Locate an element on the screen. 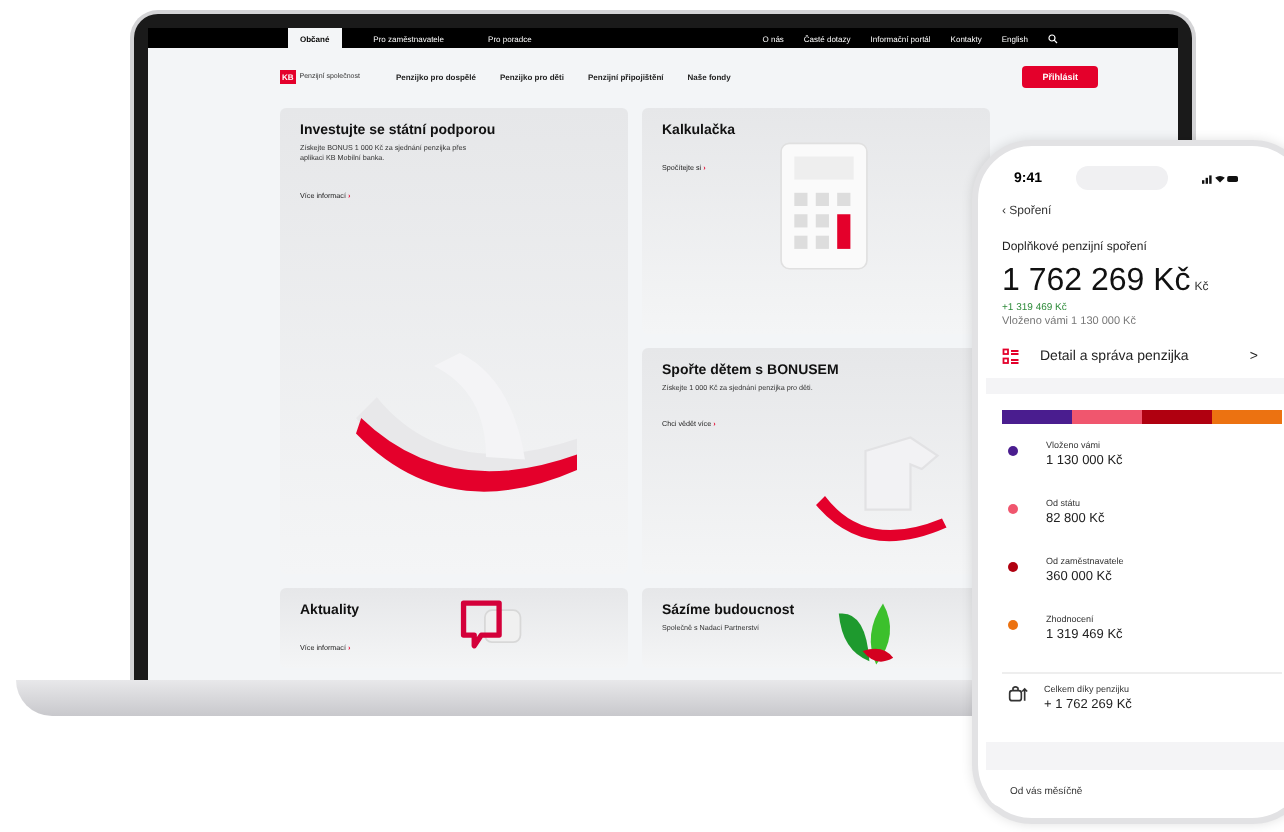 The image size is (1284, 832). status-icons is located at coordinates (1219, 178).